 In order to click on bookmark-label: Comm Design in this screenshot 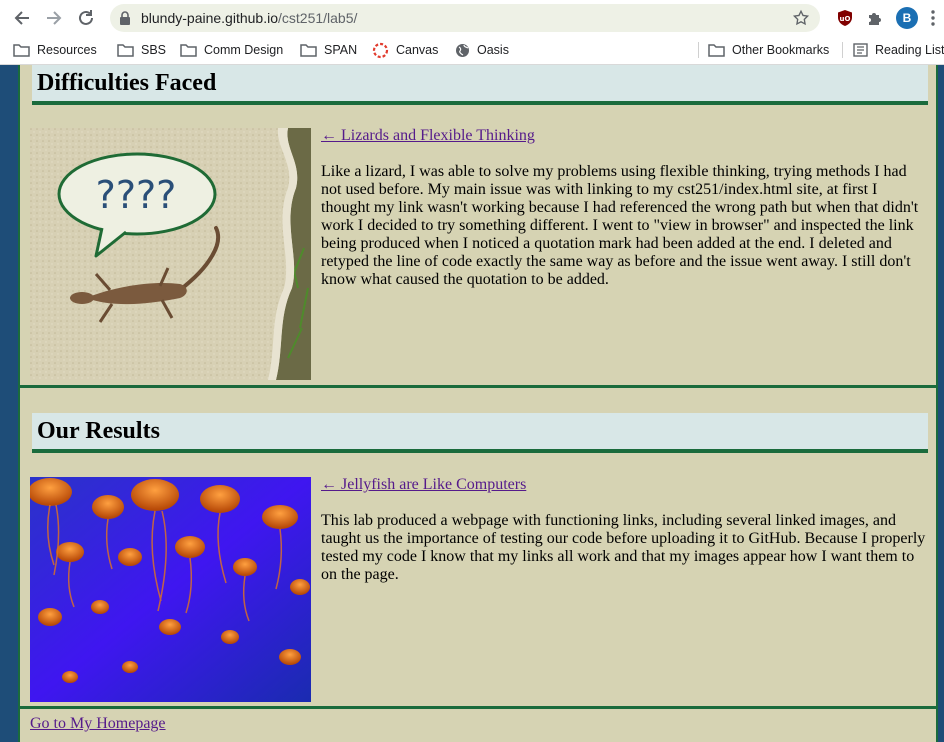, I will do `click(244, 50)`.